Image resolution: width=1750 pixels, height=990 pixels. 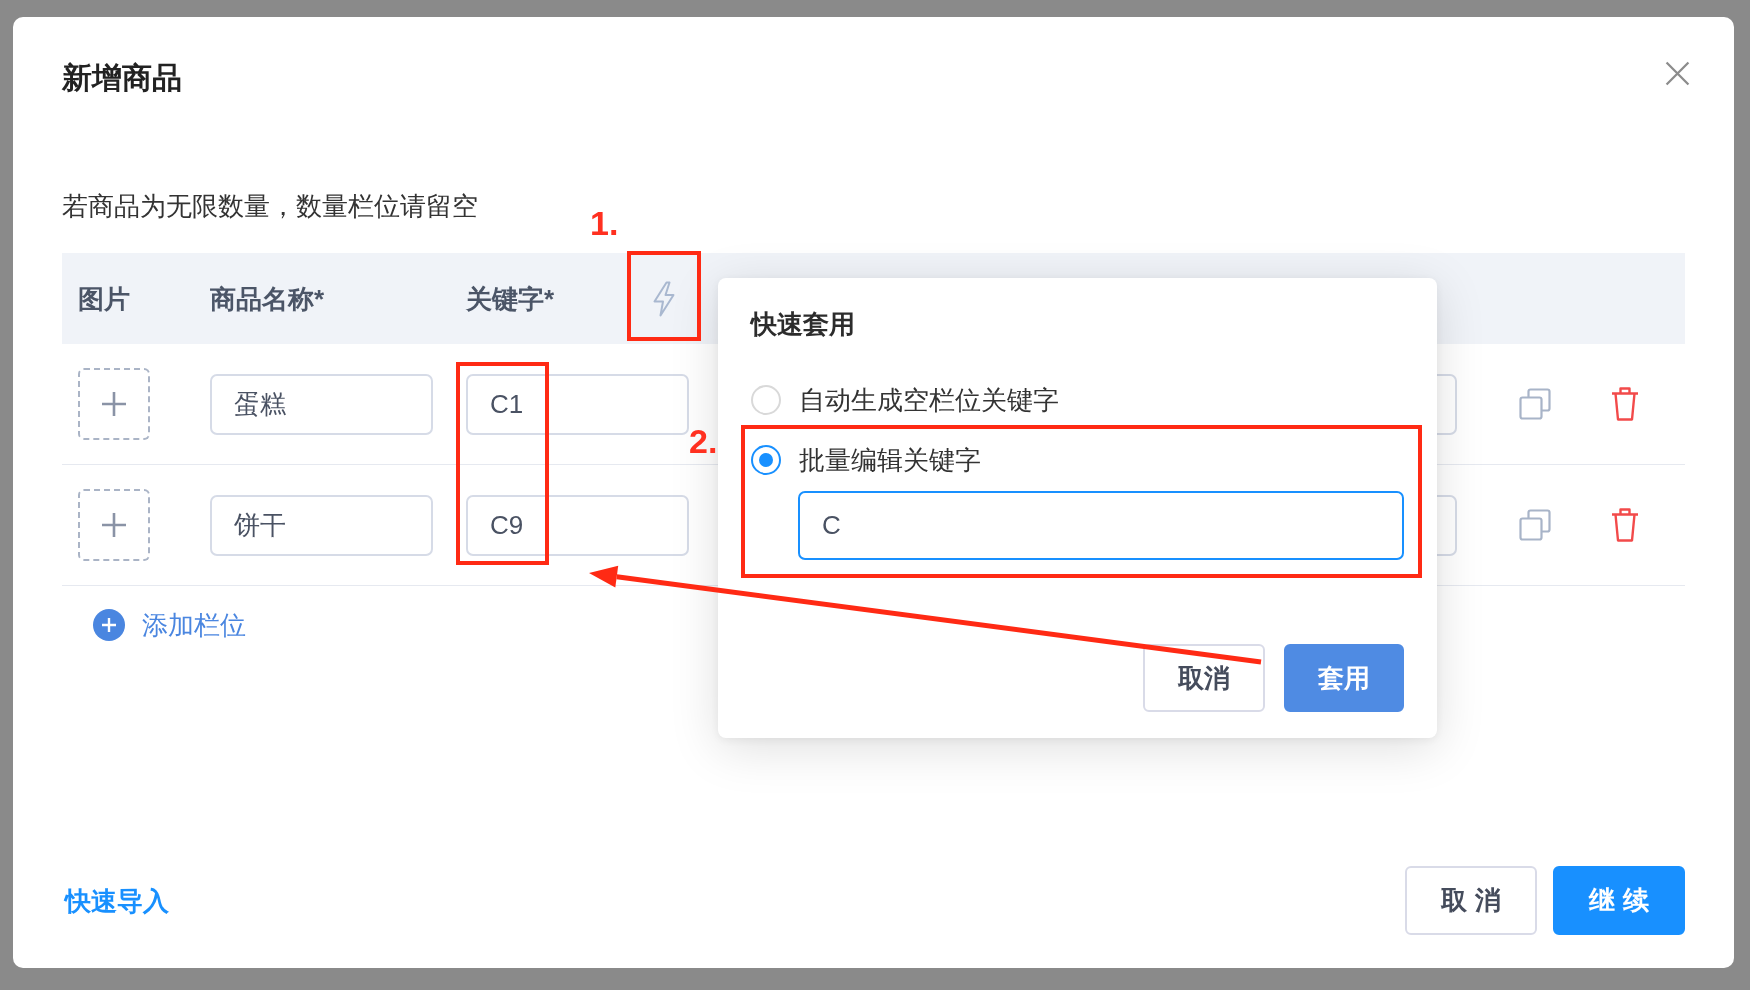 What do you see at coordinates (1677, 73) in the screenshot?
I see `close-icon` at bounding box center [1677, 73].